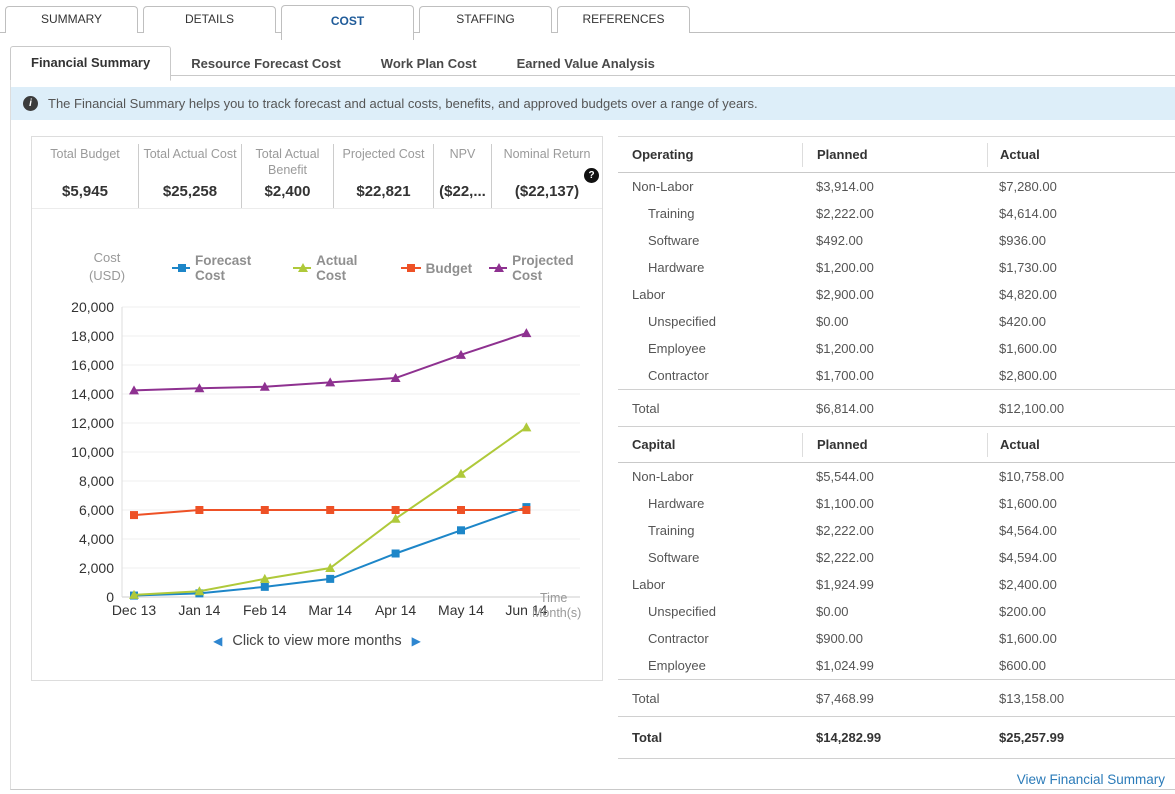 The image size is (1175, 794). Describe the element at coordinates (845, 186) in the screenshot. I see `planned-value: $3,914.00` at that location.